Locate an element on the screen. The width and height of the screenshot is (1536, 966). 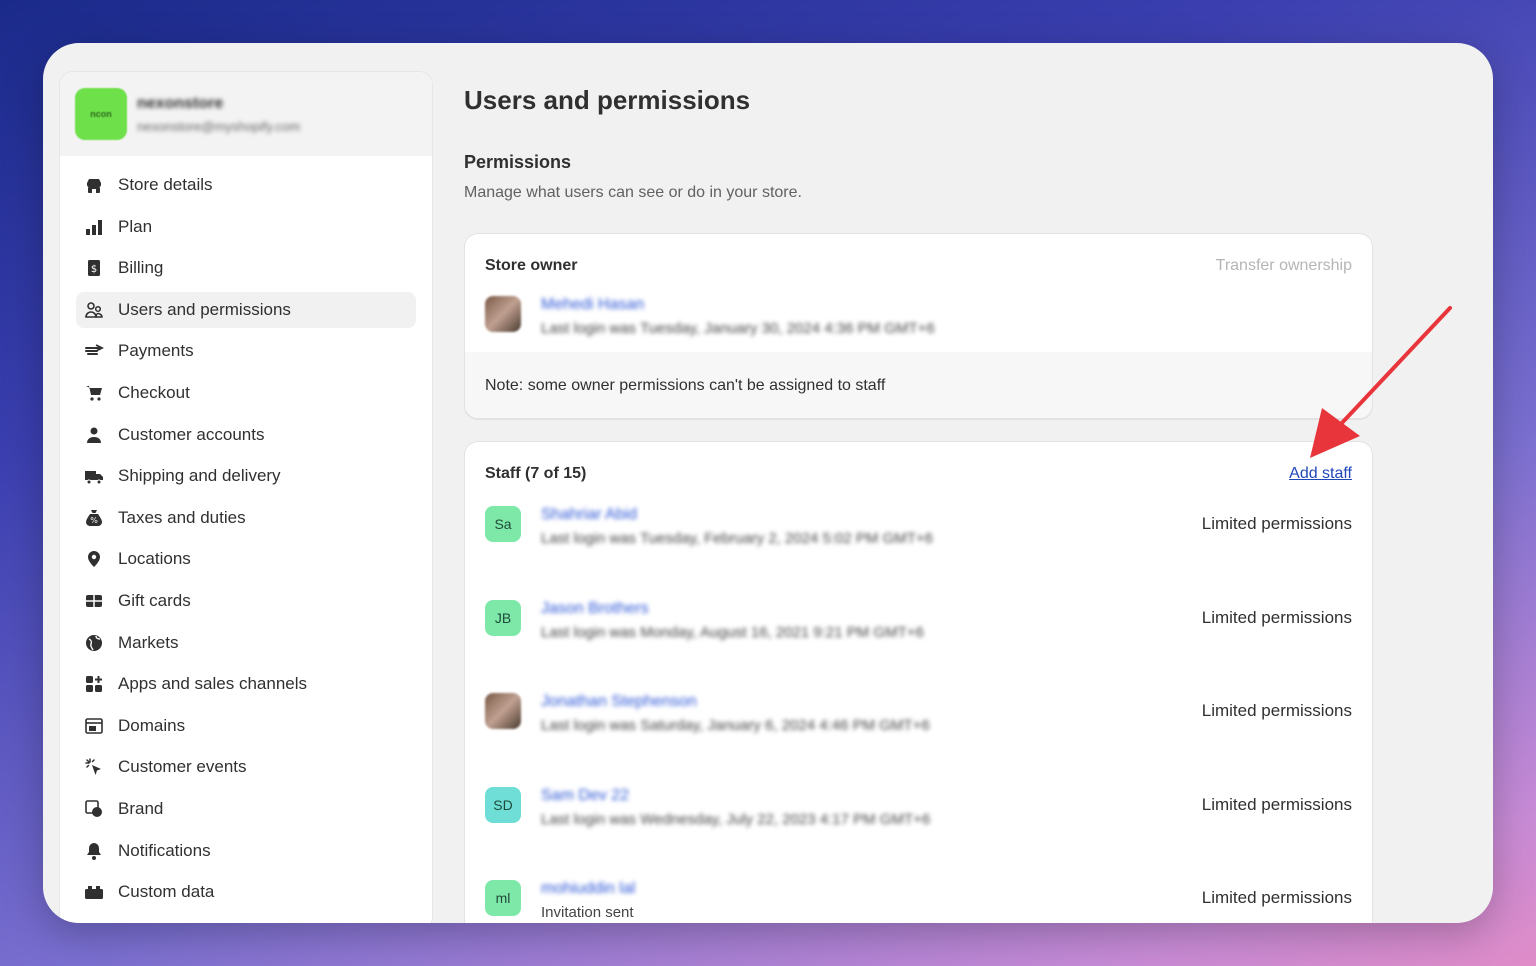
sidebar-item-label: Apps and sales channels is located at coordinates (213, 684).